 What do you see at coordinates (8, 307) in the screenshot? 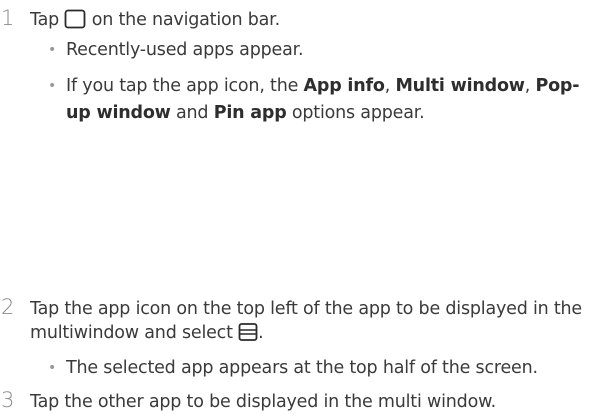
I see `step-number: 2` at bounding box center [8, 307].